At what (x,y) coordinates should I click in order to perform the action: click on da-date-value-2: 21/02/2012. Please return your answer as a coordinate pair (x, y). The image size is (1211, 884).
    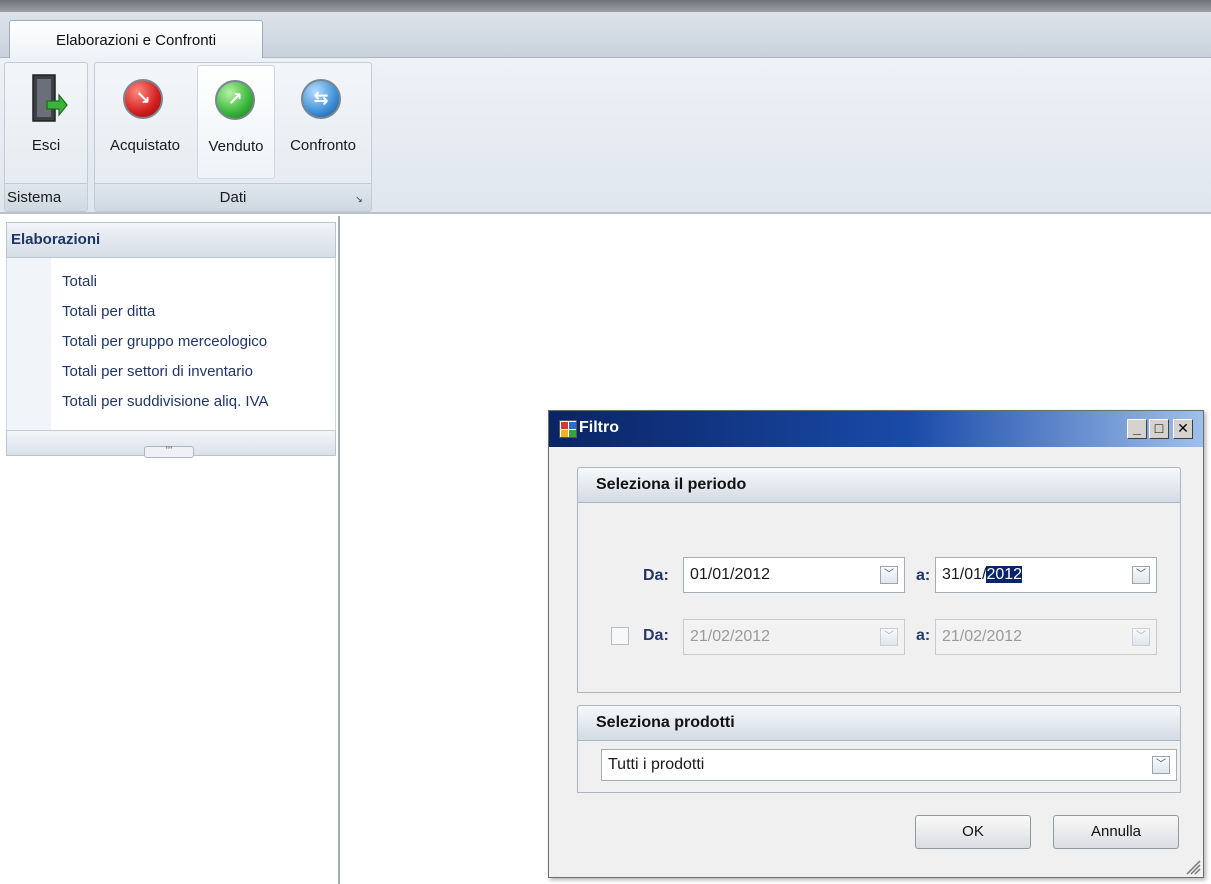
    Looking at the image, I should click on (730, 636).